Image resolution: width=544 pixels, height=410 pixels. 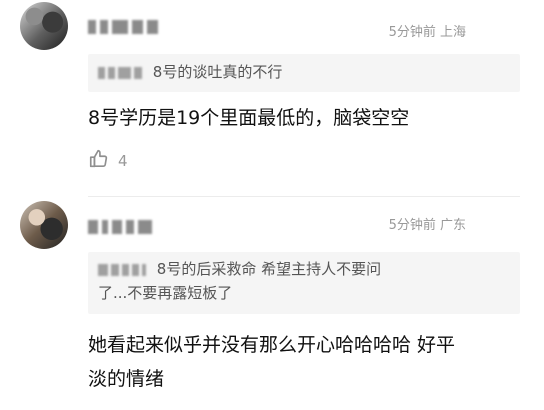 I want to click on comment-meta: 5分钟前 上海, so click(x=427, y=32).